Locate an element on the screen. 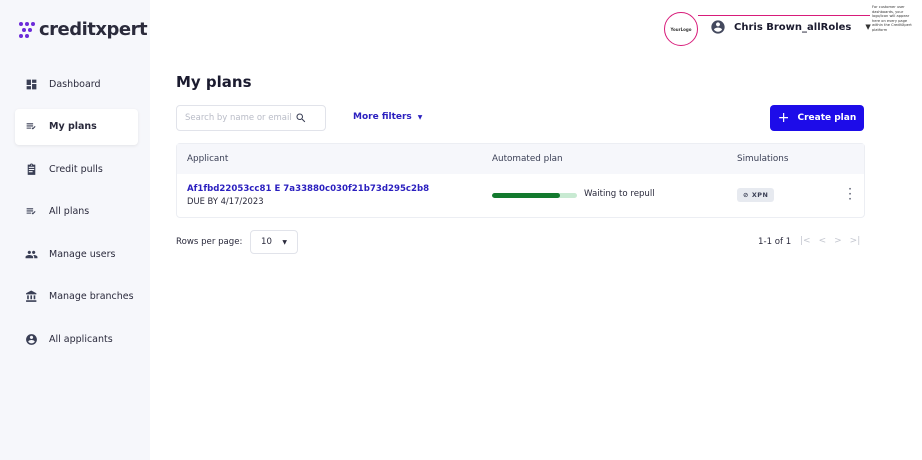 This screenshot has height=460, width=922. user-menu: Chris Brown_allRoles ▼ is located at coordinates (790, 27).